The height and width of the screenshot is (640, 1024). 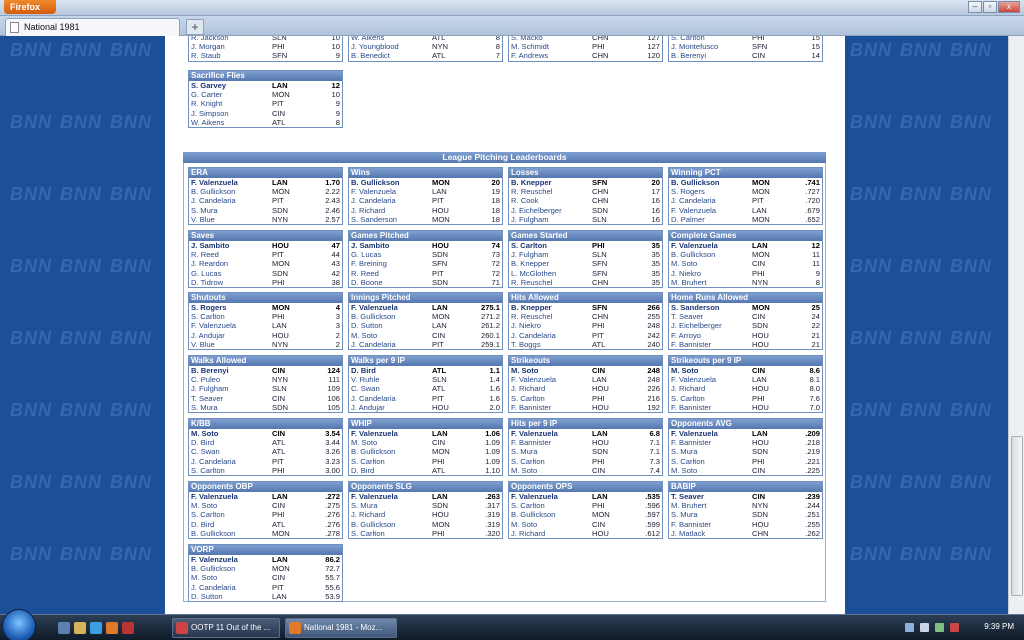 What do you see at coordinates (231, 379) in the screenshot?
I see `player-name: C. Puleo` at bounding box center [231, 379].